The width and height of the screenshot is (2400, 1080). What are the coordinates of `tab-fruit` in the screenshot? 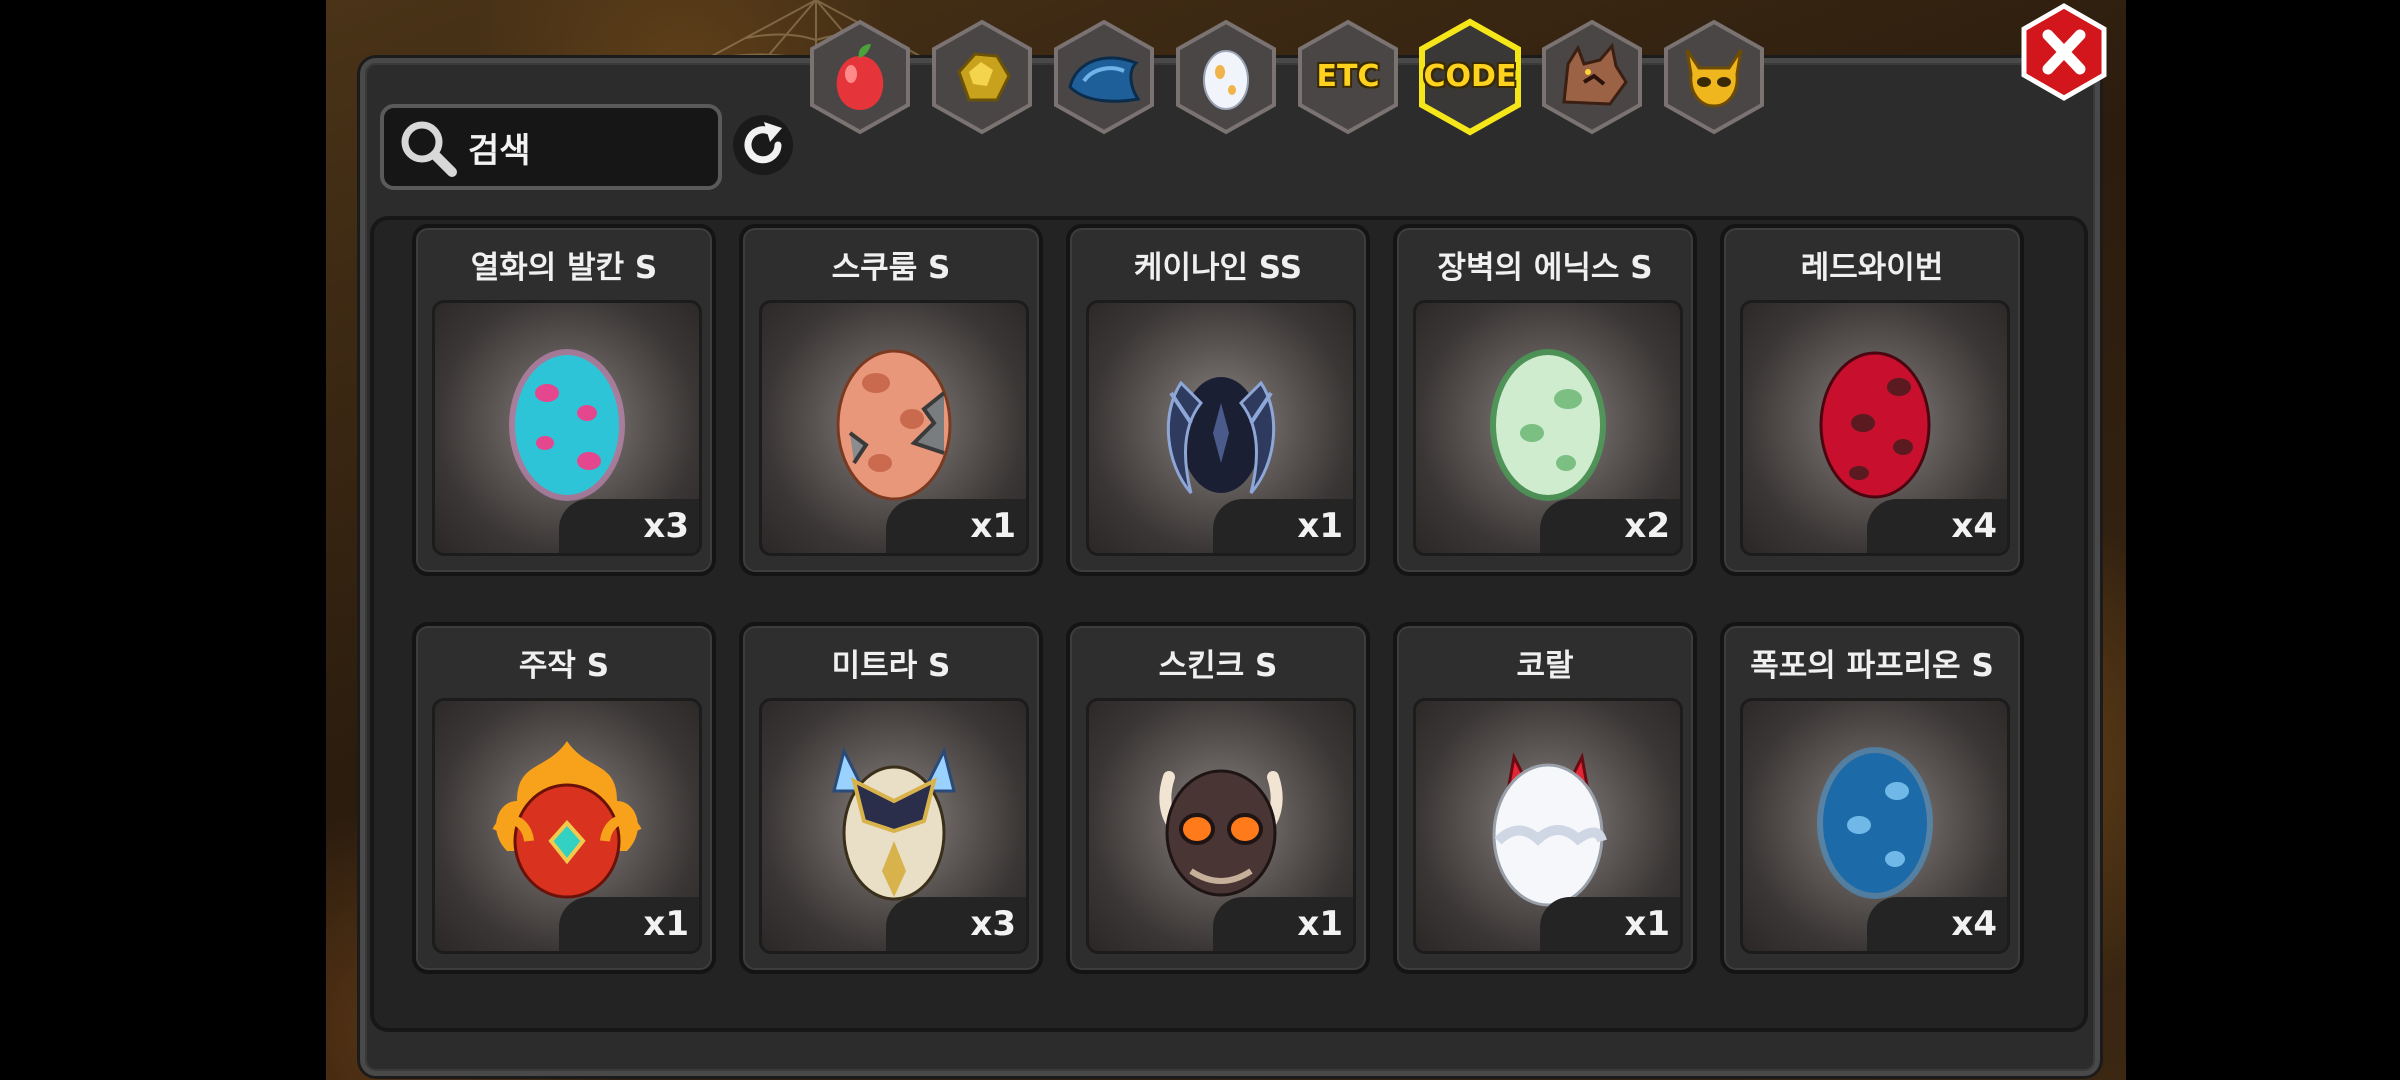 It's located at (860, 77).